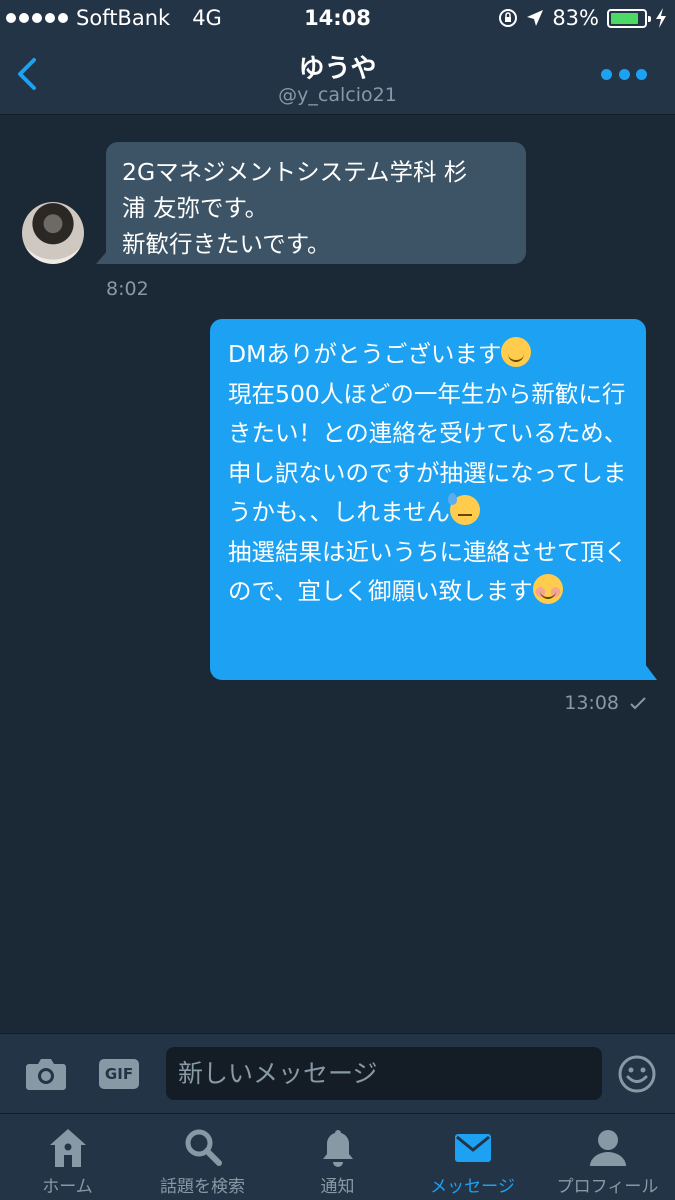 The image size is (675, 1200). I want to click on search-icon, so click(203, 1147).